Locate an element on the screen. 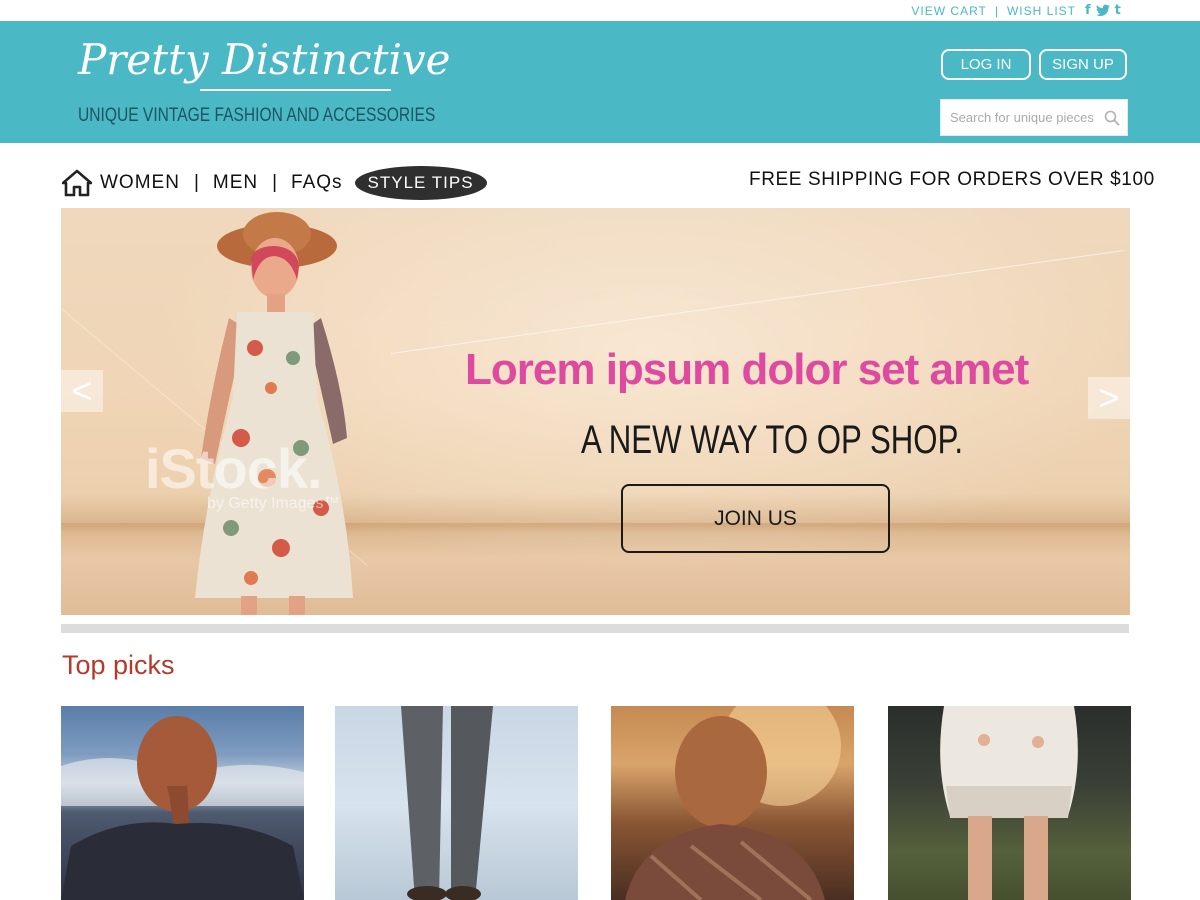 The height and width of the screenshot is (900, 1200). carousel-next-button: > is located at coordinates (1109, 398).